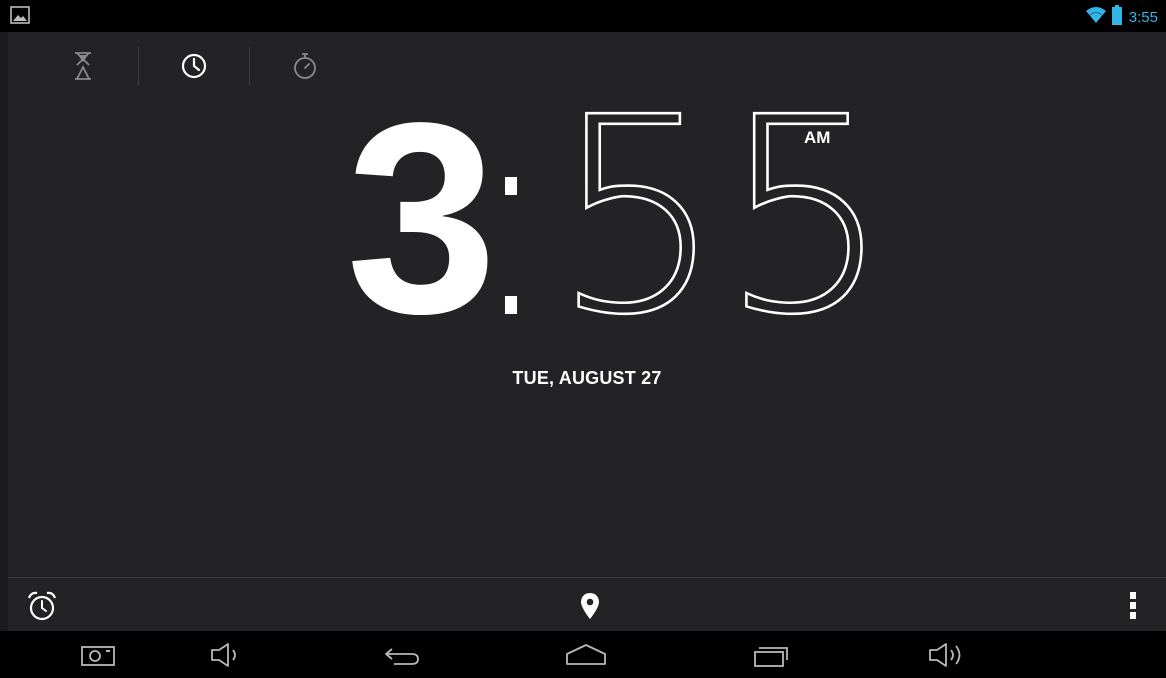 The height and width of the screenshot is (678, 1166). I want to click on stopwatch-icon, so click(305, 66).